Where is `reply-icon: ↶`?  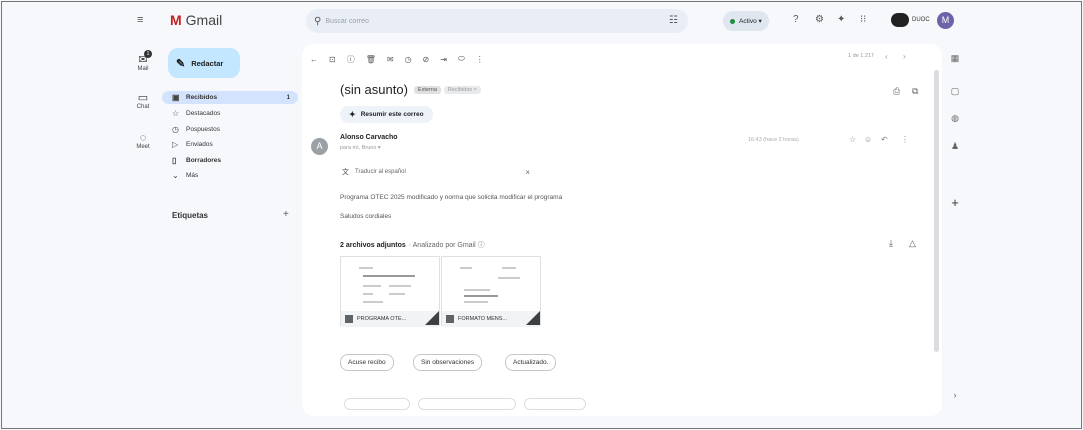
reply-icon: ↶ is located at coordinates (884, 139).